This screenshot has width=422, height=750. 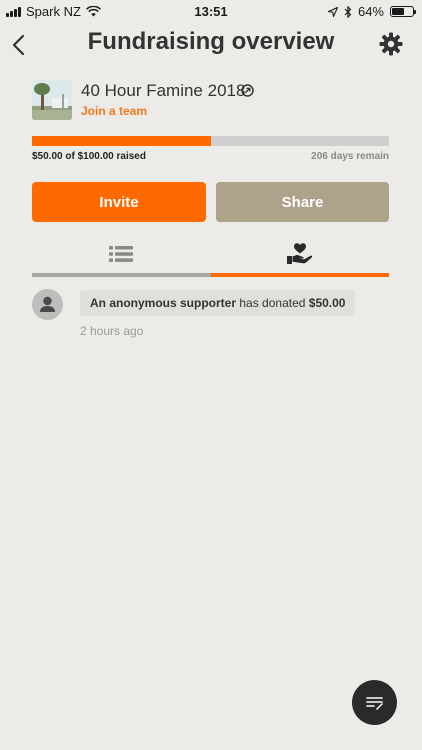 I want to click on tab-list, so click(x=121, y=254).